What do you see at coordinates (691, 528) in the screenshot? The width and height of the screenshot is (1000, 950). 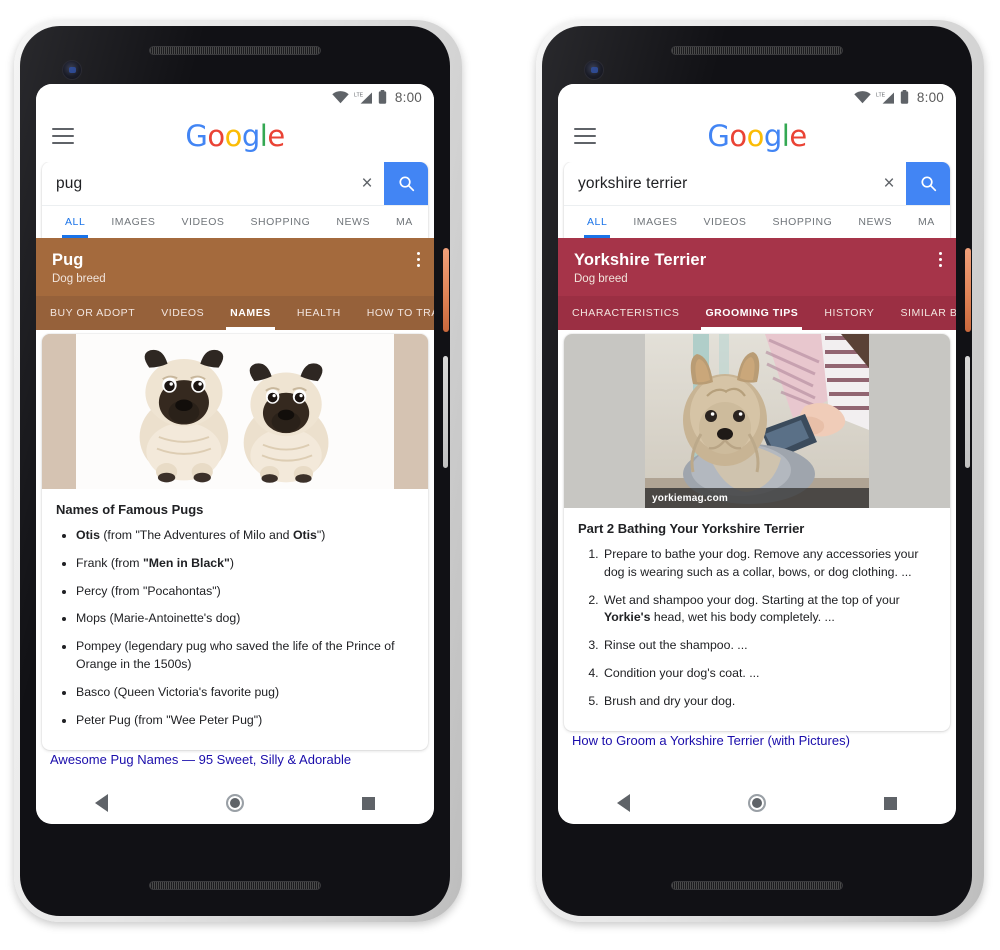 I see `body-heading: Part 2 Bathing Your Yorkshire Terrier` at bounding box center [691, 528].